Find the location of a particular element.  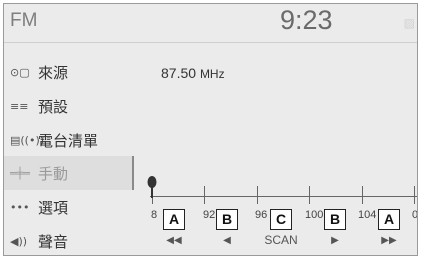

seek-forward-icon: ▶▶ is located at coordinates (389, 240).